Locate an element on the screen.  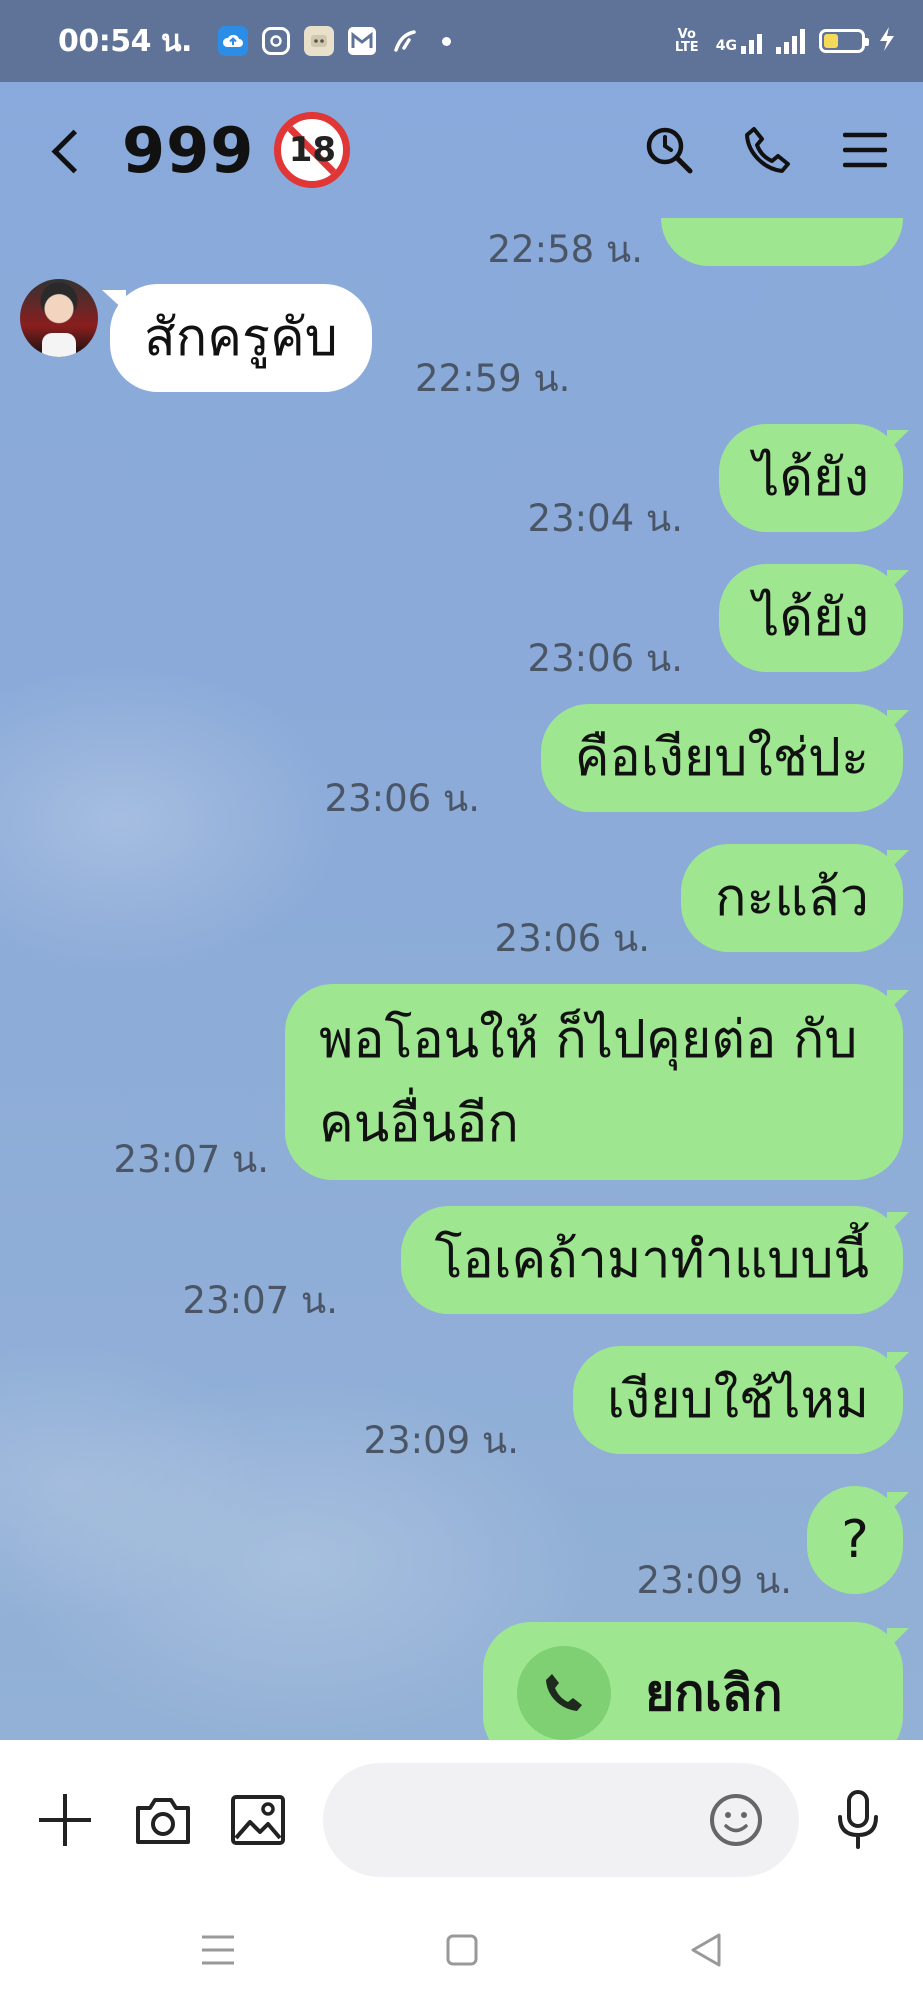
message-bubble: พอโอนให้ ก็ไปคุยต่อ กับคนอื่นอีก is located at coordinates (594, 1082).